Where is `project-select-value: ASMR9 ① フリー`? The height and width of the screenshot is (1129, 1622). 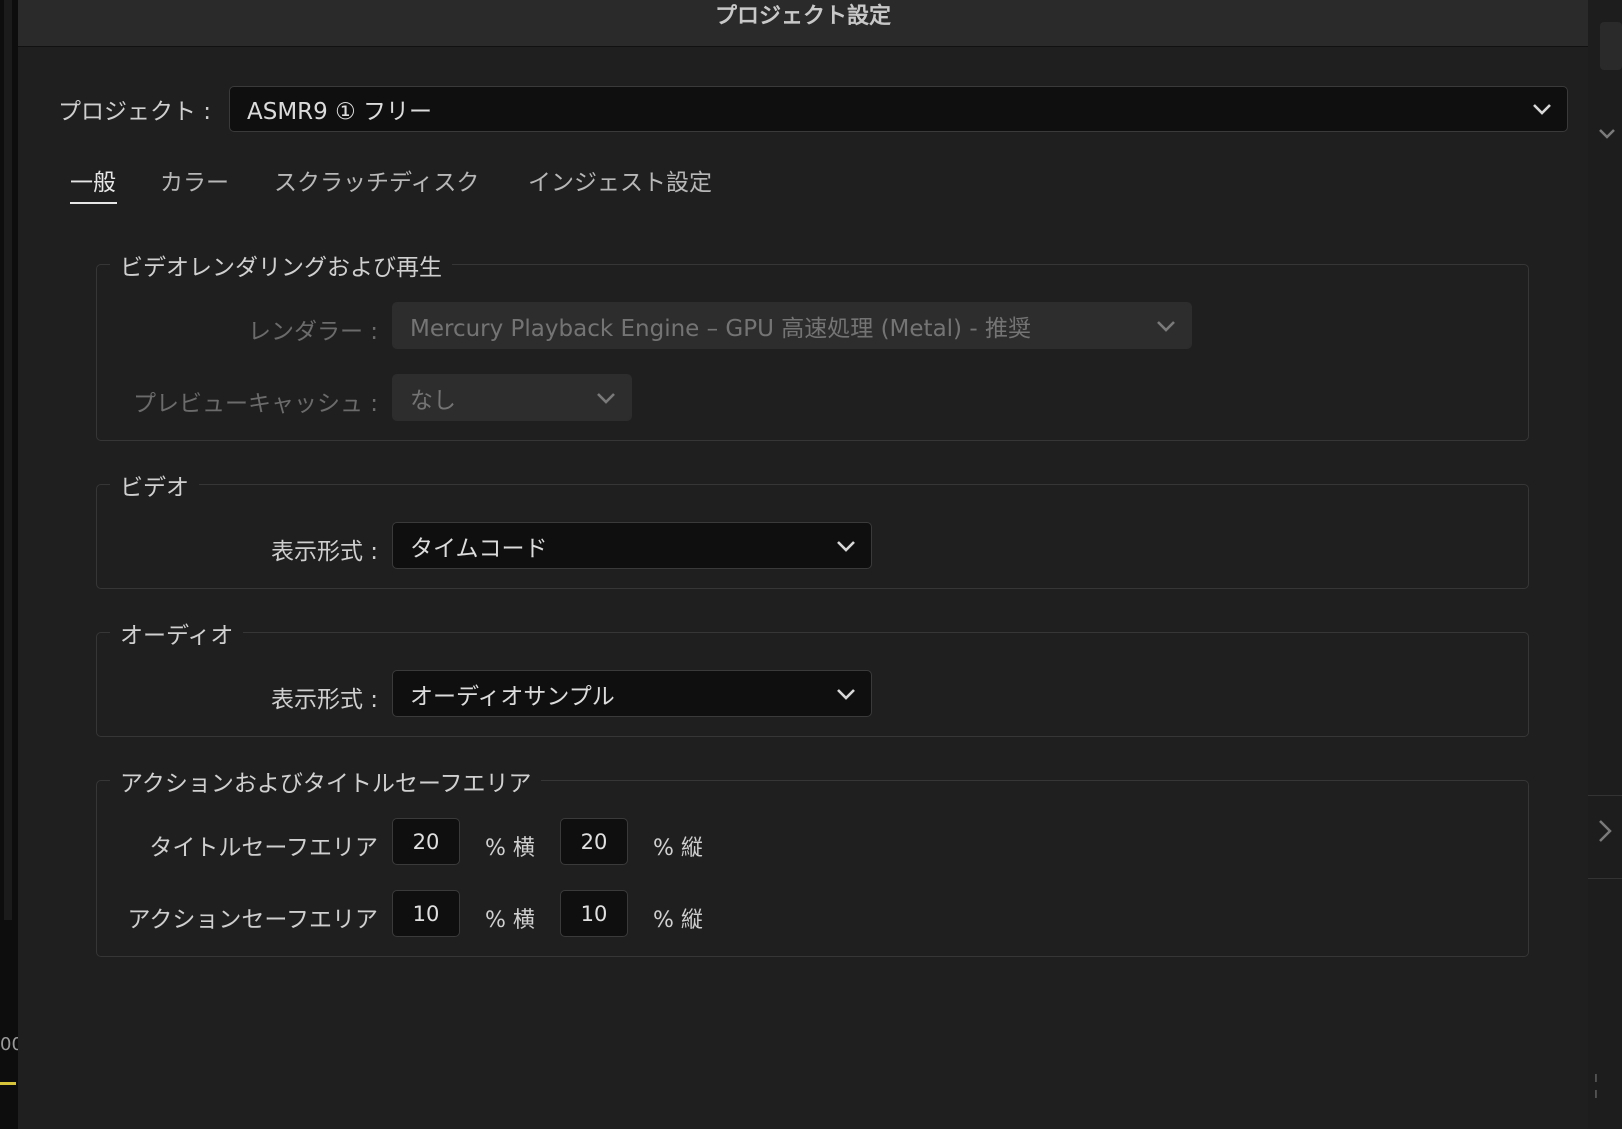 project-select-value: ASMR9 ① フリー is located at coordinates (340, 112).